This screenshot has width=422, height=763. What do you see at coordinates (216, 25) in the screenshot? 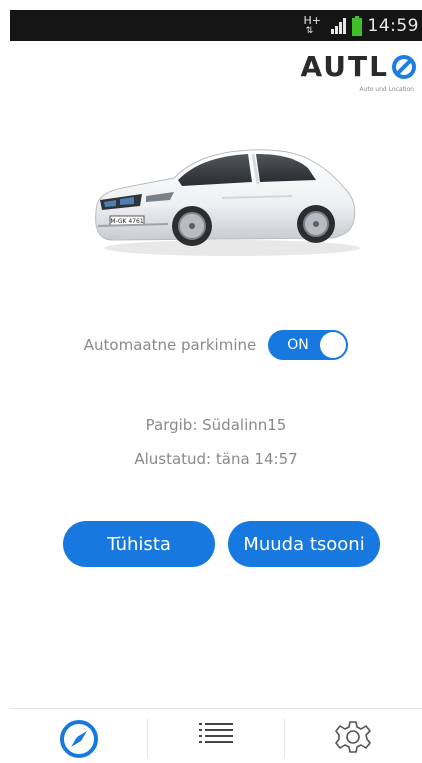
I see `status-bar: H+ ⇅ 14:59` at bounding box center [216, 25].